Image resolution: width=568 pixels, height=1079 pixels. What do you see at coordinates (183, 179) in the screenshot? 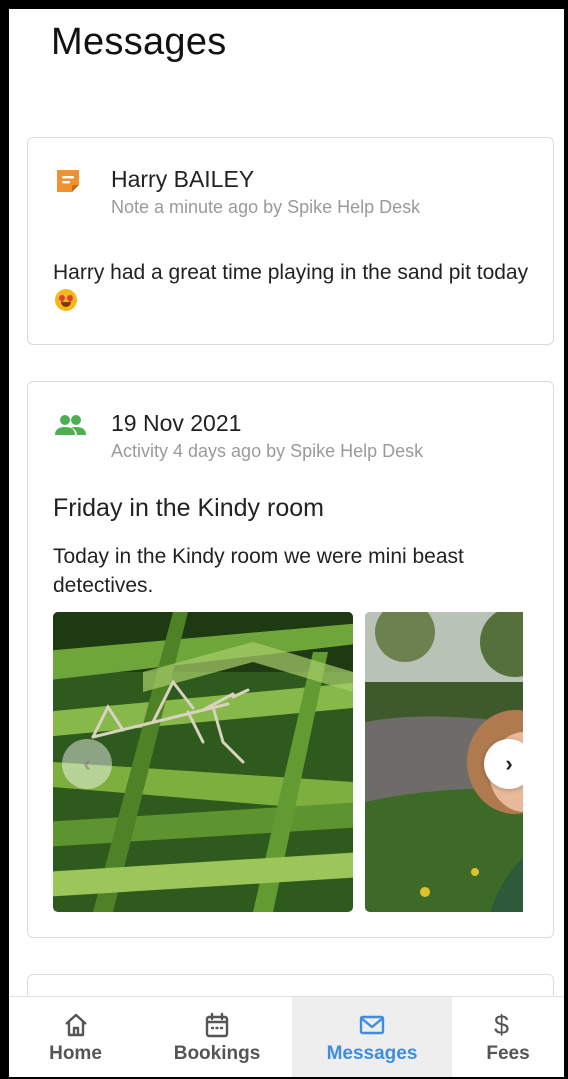
I see `message-author: Harry BAILEY` at bounding box center [183, 179].